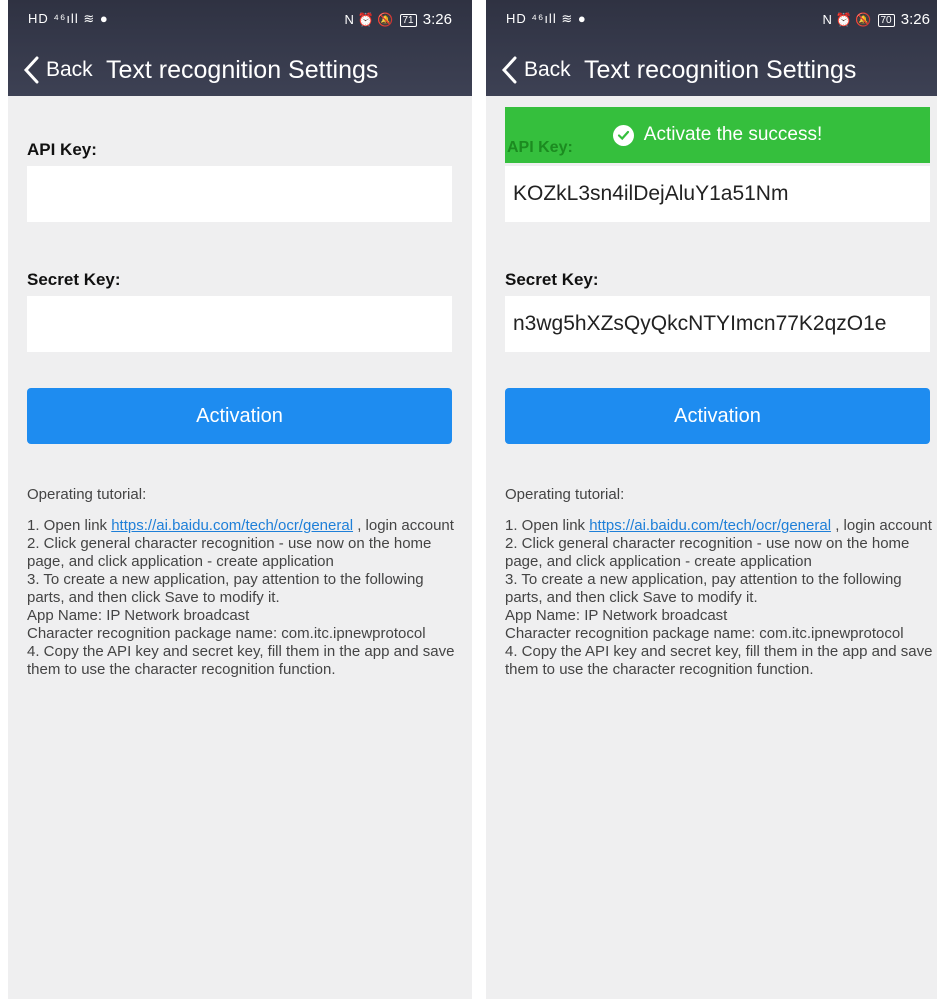  I want to click on status-bar-right: N ⏰ 🔕 71 3:26, so click(399, 19).